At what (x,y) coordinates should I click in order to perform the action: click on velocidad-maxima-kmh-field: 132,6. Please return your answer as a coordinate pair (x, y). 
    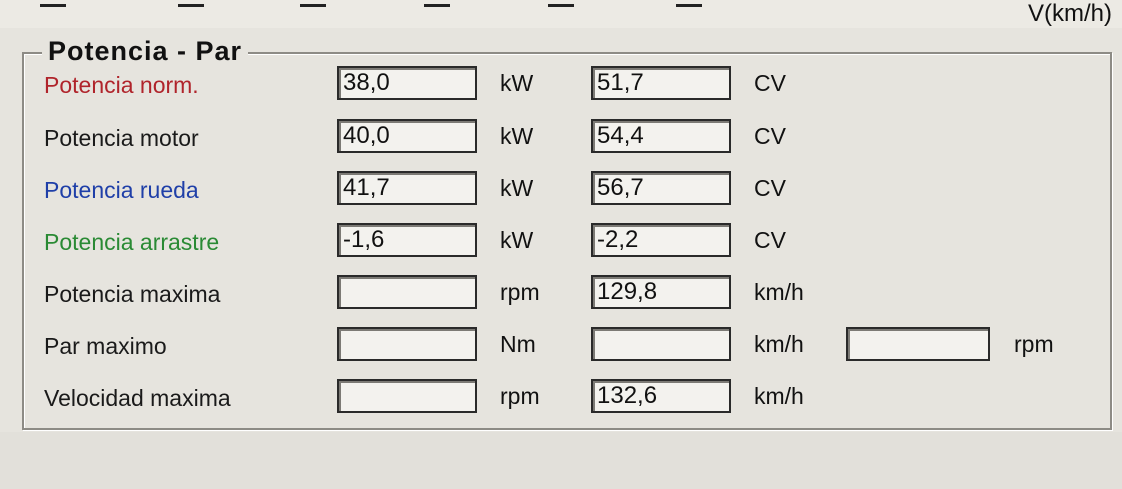
    Looking at the image, I should click on (661, 396).